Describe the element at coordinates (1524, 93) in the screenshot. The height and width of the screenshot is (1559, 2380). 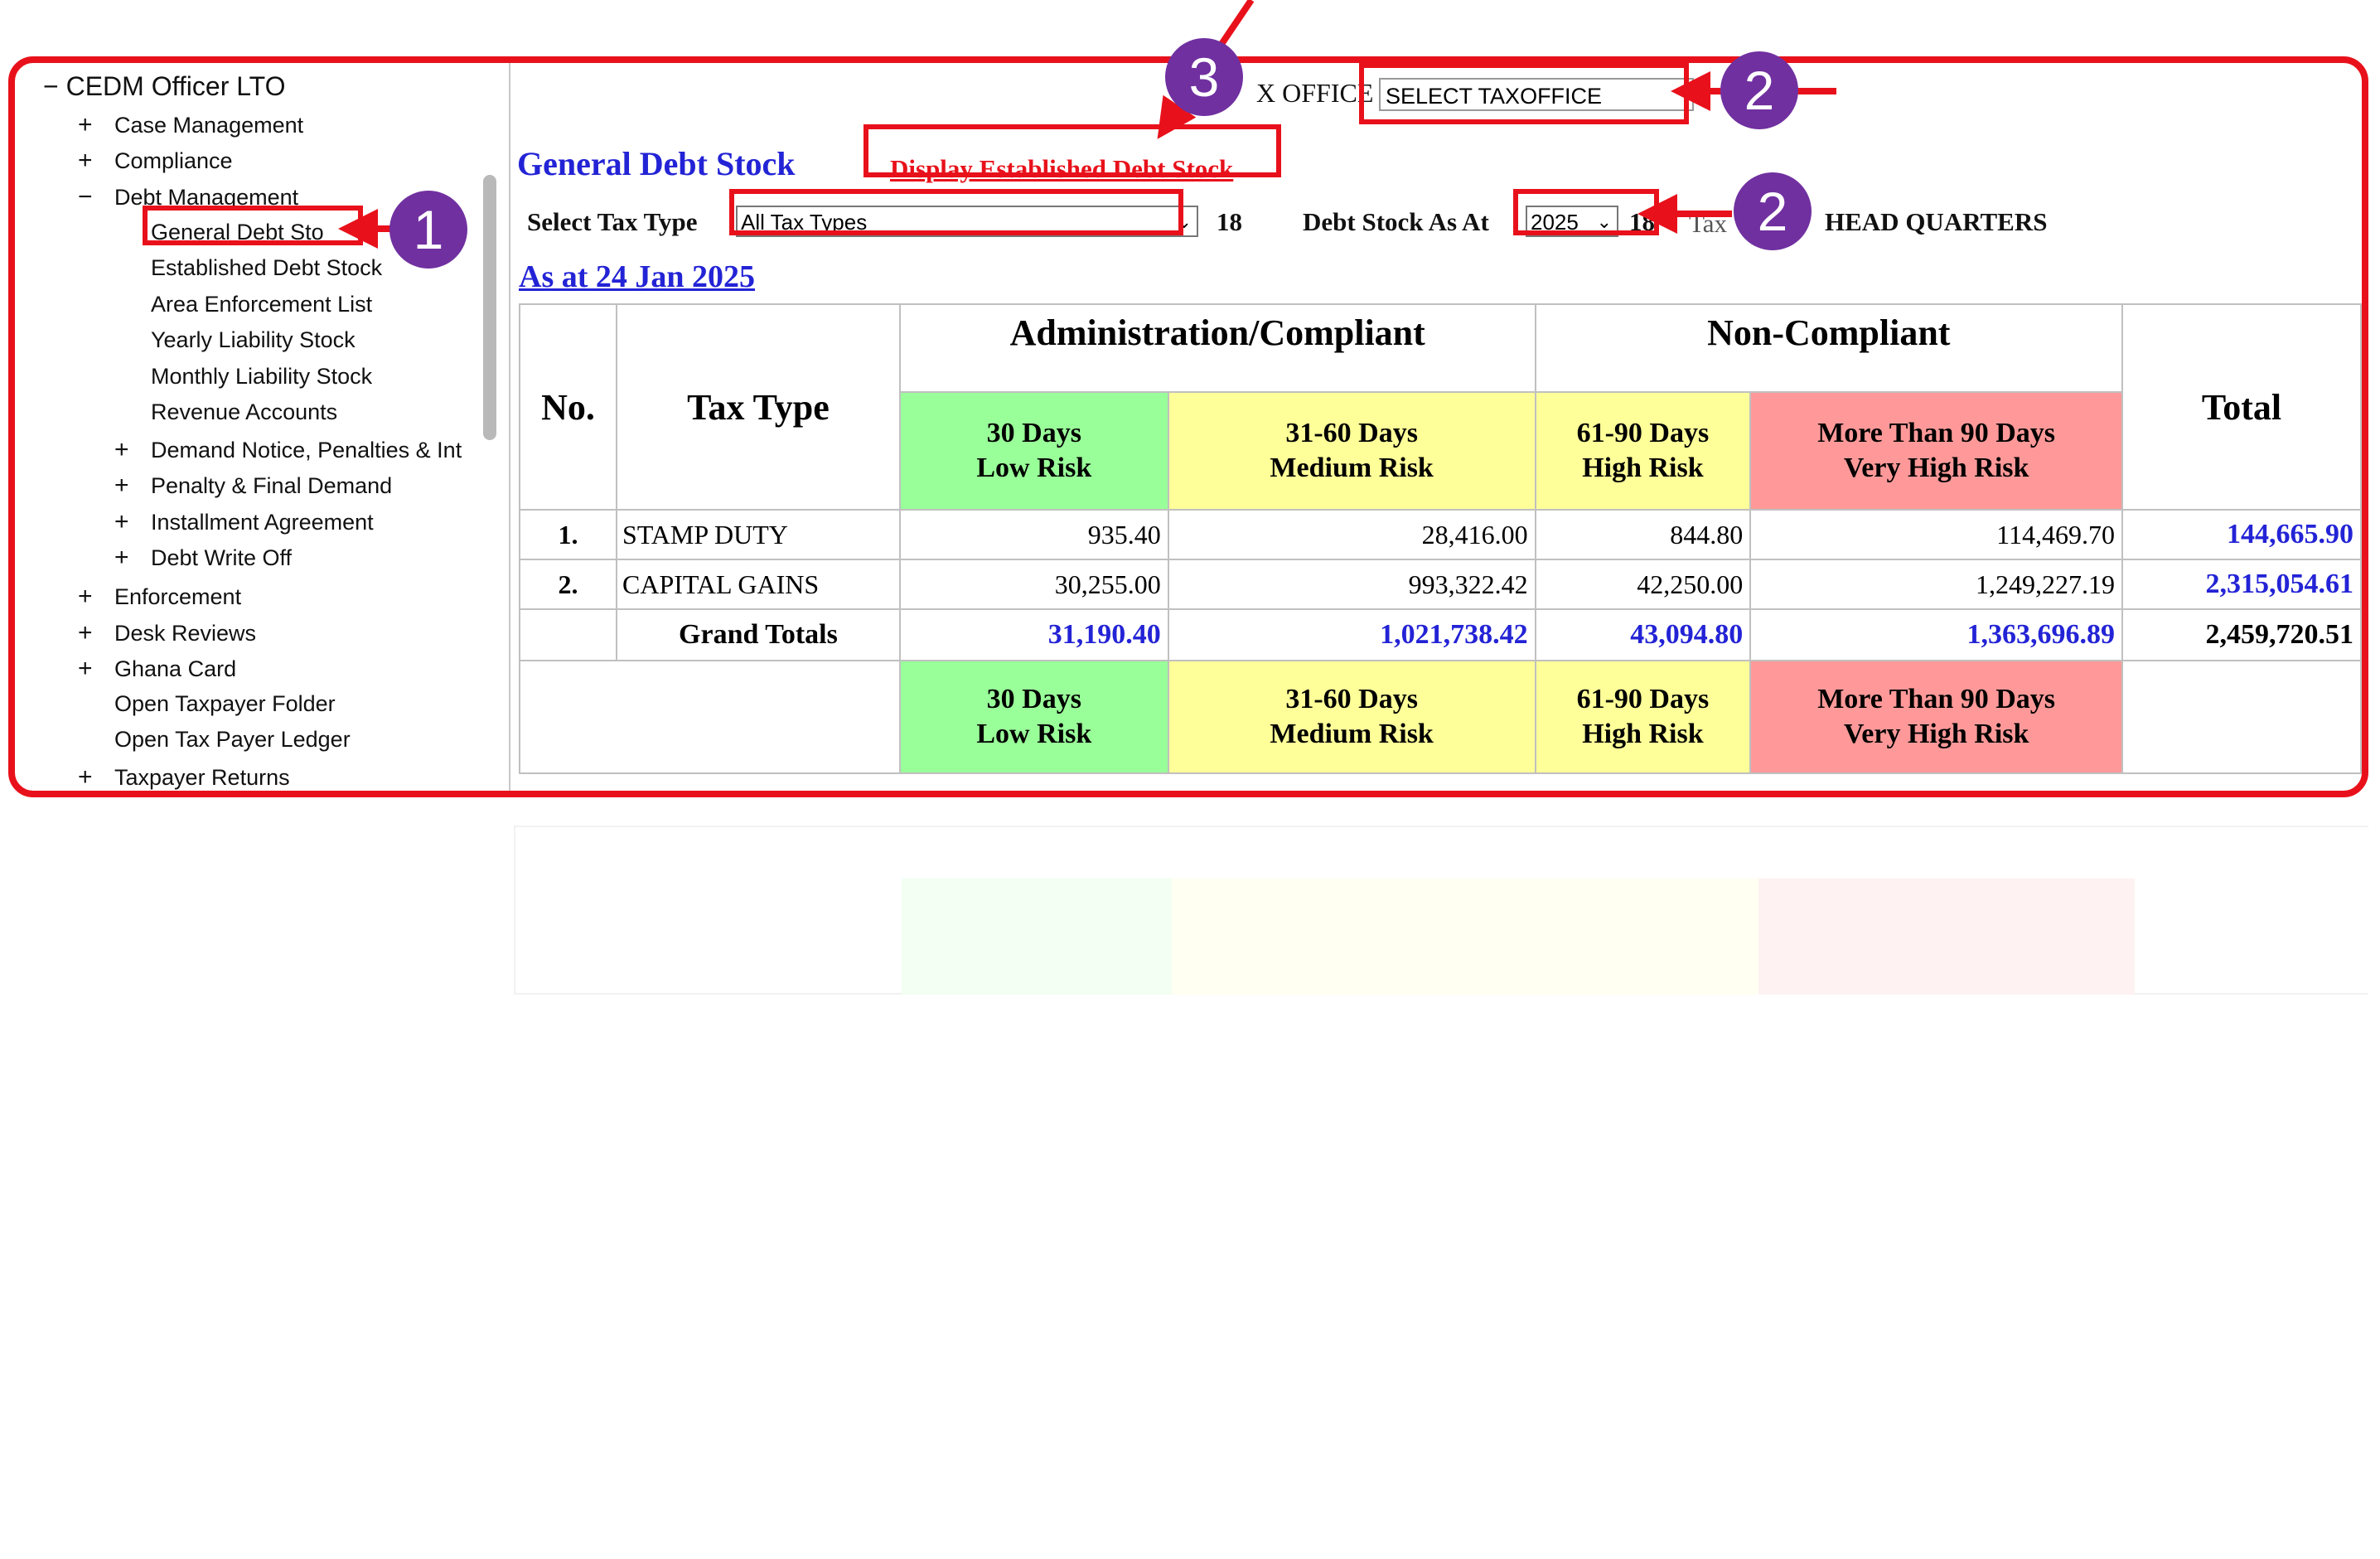
I see `highlight-tax-office-select` at that location.